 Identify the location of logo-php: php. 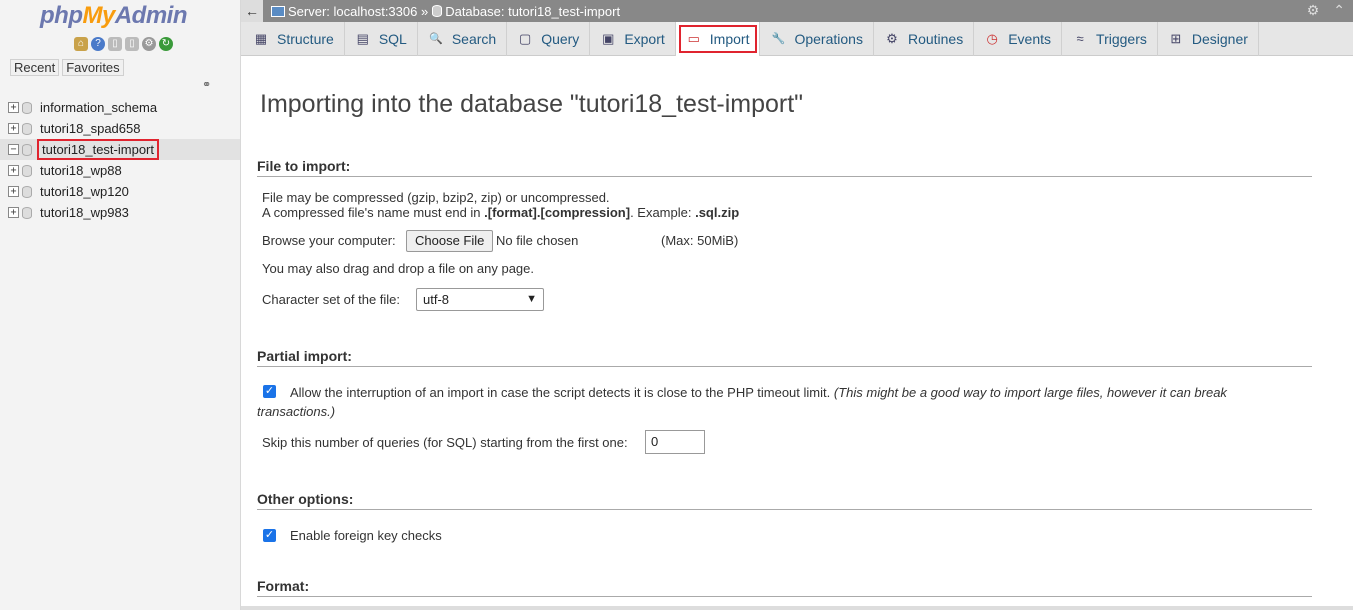
(61, 15).